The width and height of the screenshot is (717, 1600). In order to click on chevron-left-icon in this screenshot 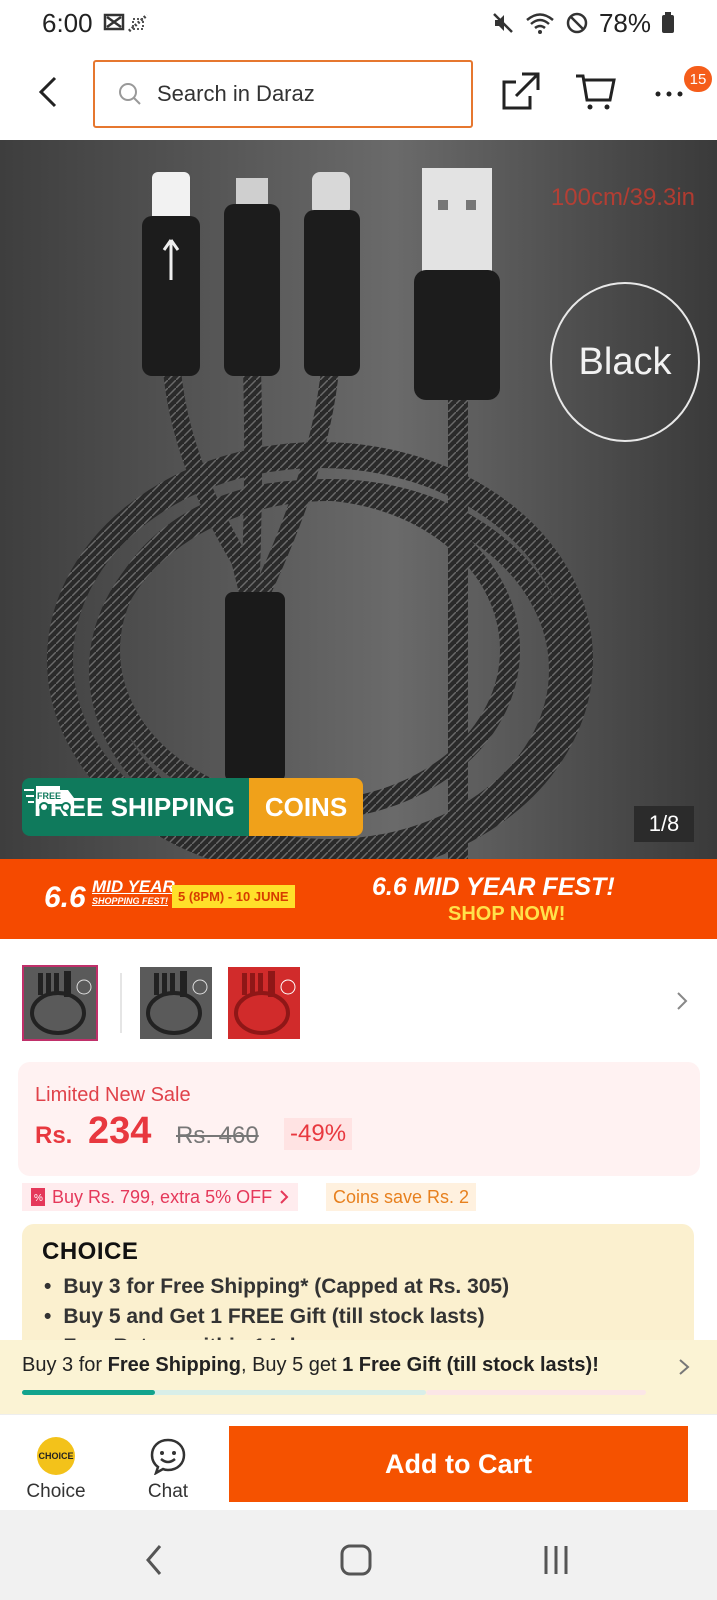, I will do `click(47, 92)`.